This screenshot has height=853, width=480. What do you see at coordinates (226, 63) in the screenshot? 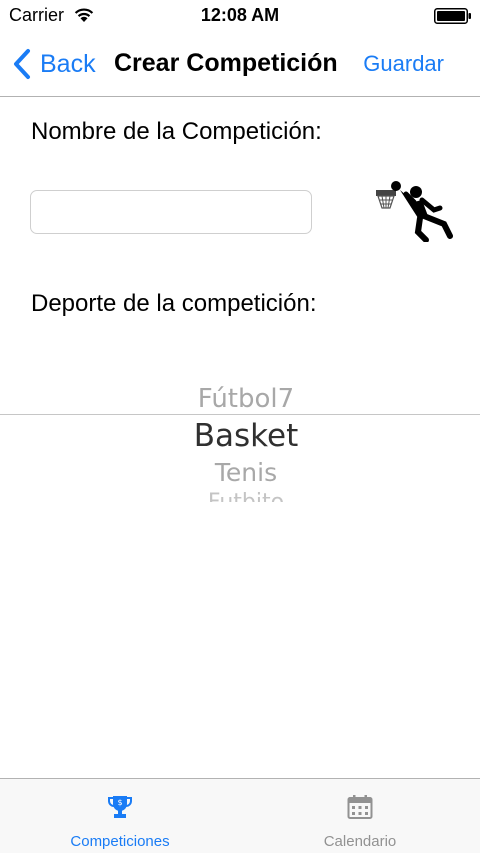
I see `page-title: Crear Competición` at bounding box center [226, 63].